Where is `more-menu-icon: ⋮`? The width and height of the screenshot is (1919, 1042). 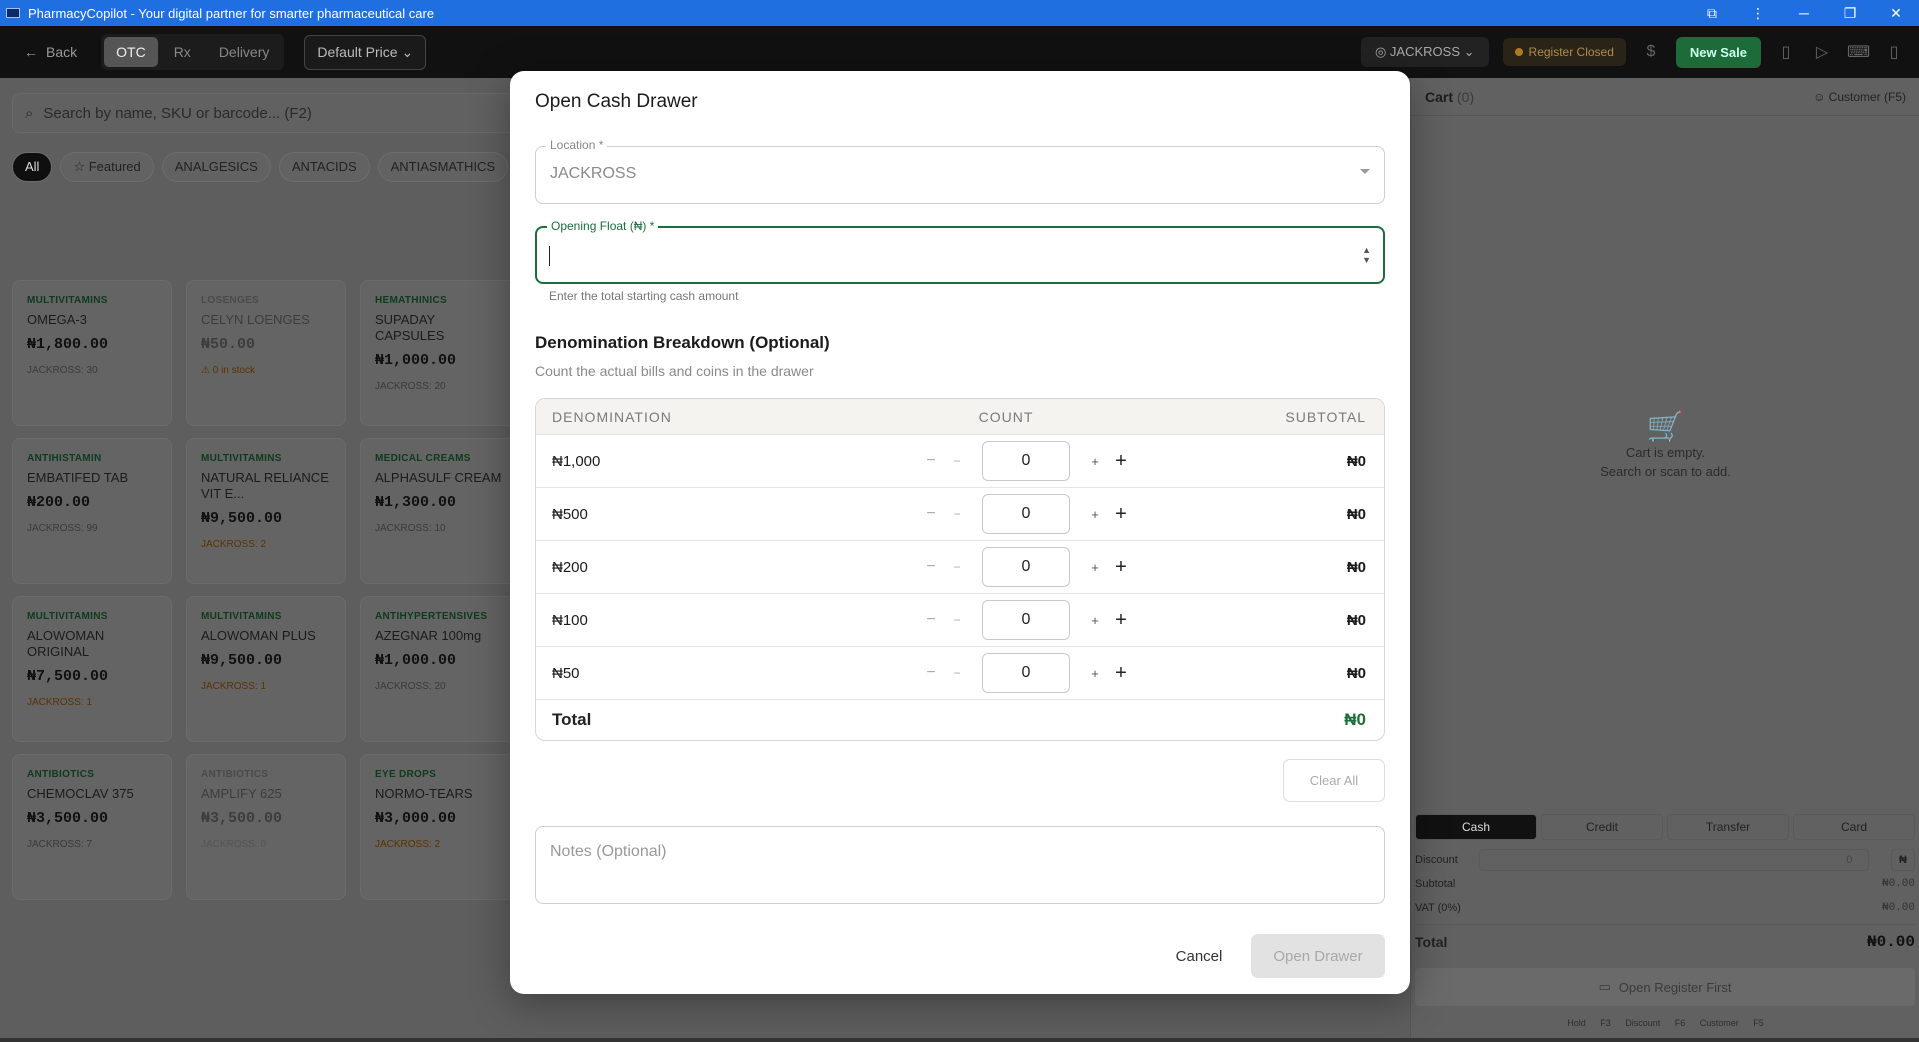 more-menu-icon: ⋮ is located at coordinates (1758, 13).